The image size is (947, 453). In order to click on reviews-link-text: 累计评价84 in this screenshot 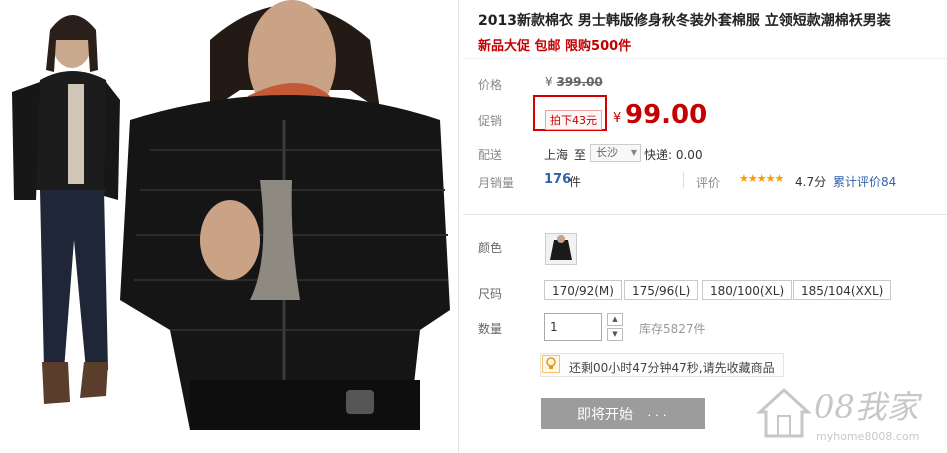, I will do `click(864, 182)`.